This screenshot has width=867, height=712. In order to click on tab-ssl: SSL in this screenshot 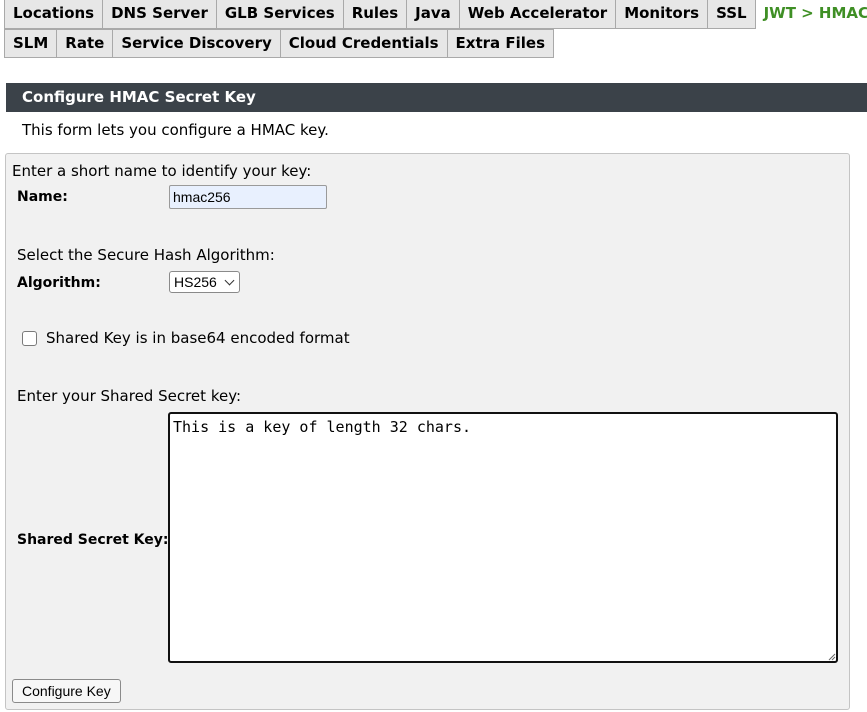, I will do `click(732, 14)`.